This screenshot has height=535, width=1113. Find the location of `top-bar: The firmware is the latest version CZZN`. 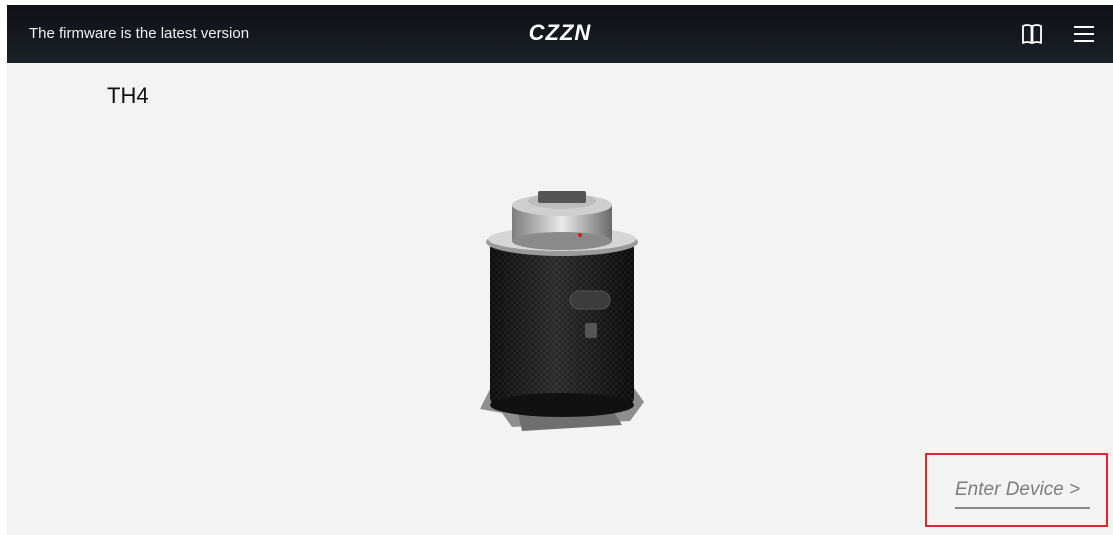

top-bar: The firmware is the latest version CZZN is located at coordinates (560, 34).